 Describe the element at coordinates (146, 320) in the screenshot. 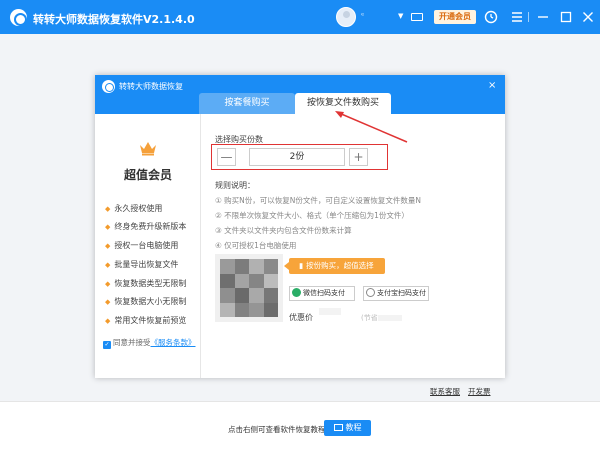

I see `benefit-item: ◆ 常用文件恢复前预览` at that location.